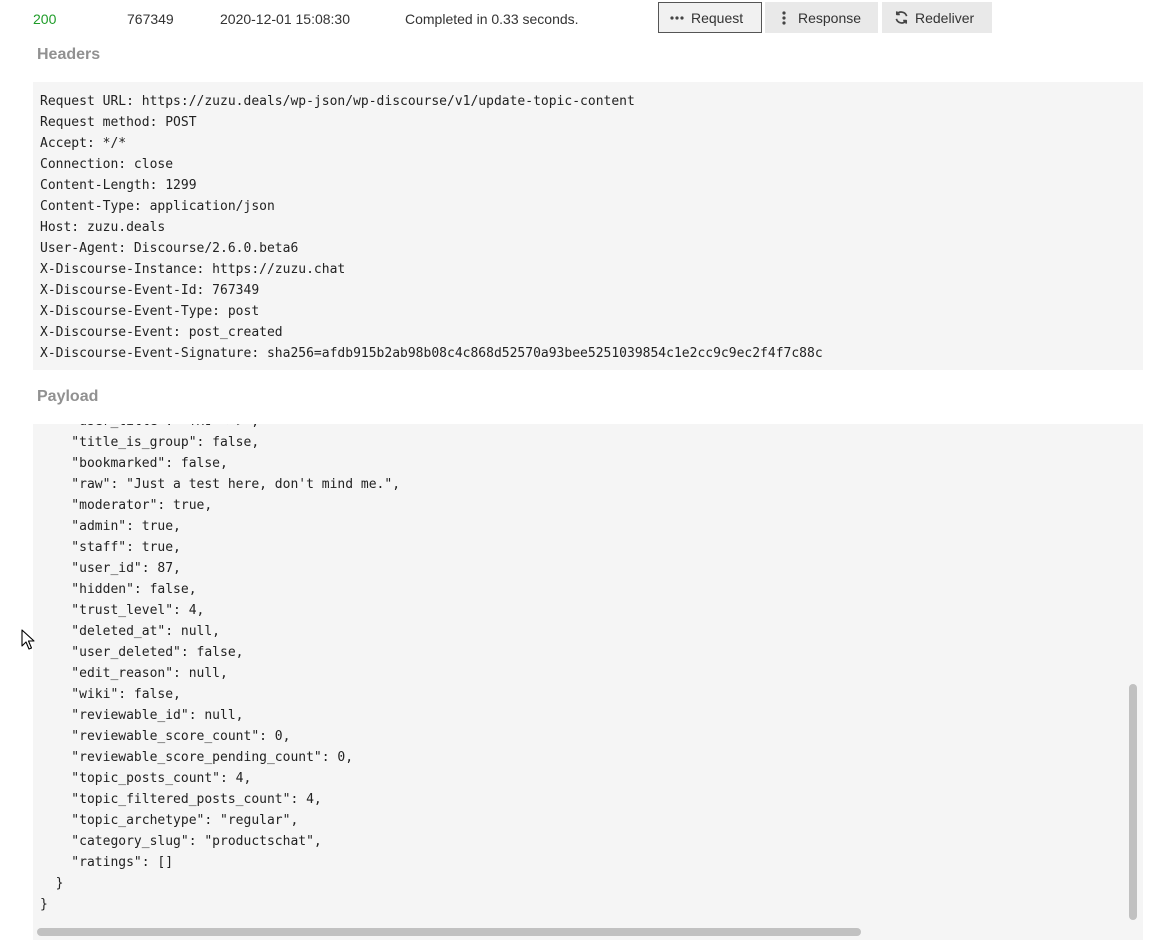 This screenshot has height=942, width=1172. What do you see at coordinates (103, 227) in the screenshot?
I see `header-line: Host: zuzu.deals` at bounding box center [103, 227].